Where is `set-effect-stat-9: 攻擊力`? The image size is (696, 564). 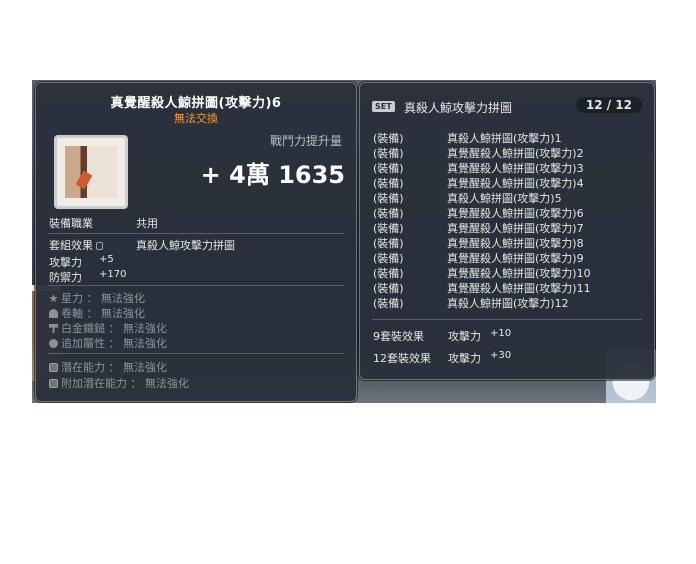
set-effect-stat-9: 攻擊力 is located at coordinates (464, 336).